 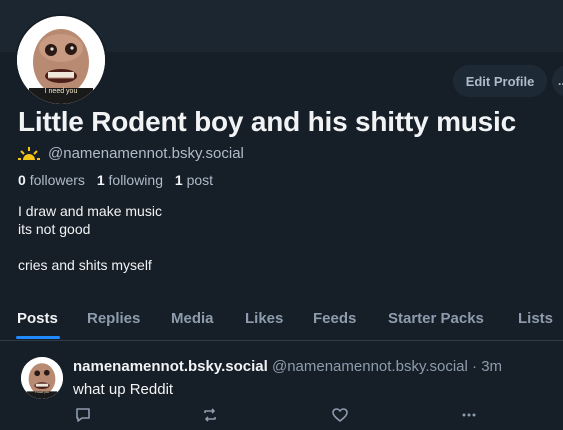 I want to click on tab-lists: Lists, so click(x=535, y=318).